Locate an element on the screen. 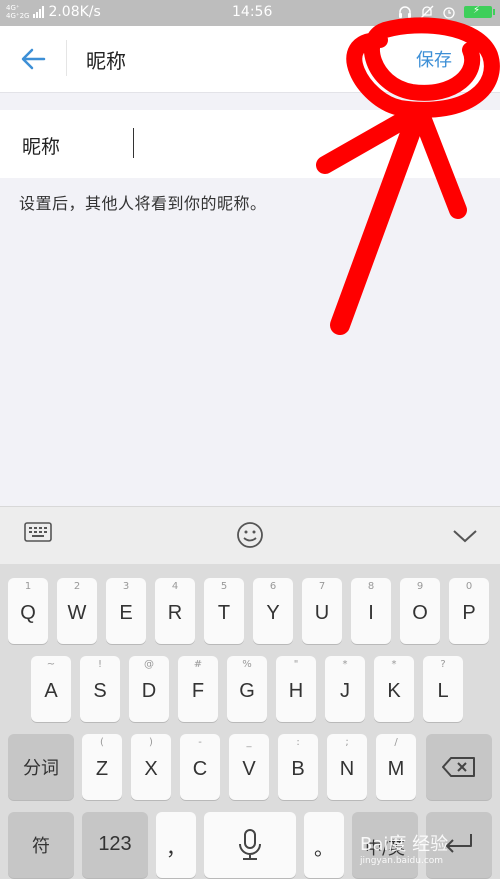 The width and height of the screenshot is (500, 879). key-symbol: 符 is located at coordinates (41, 845).